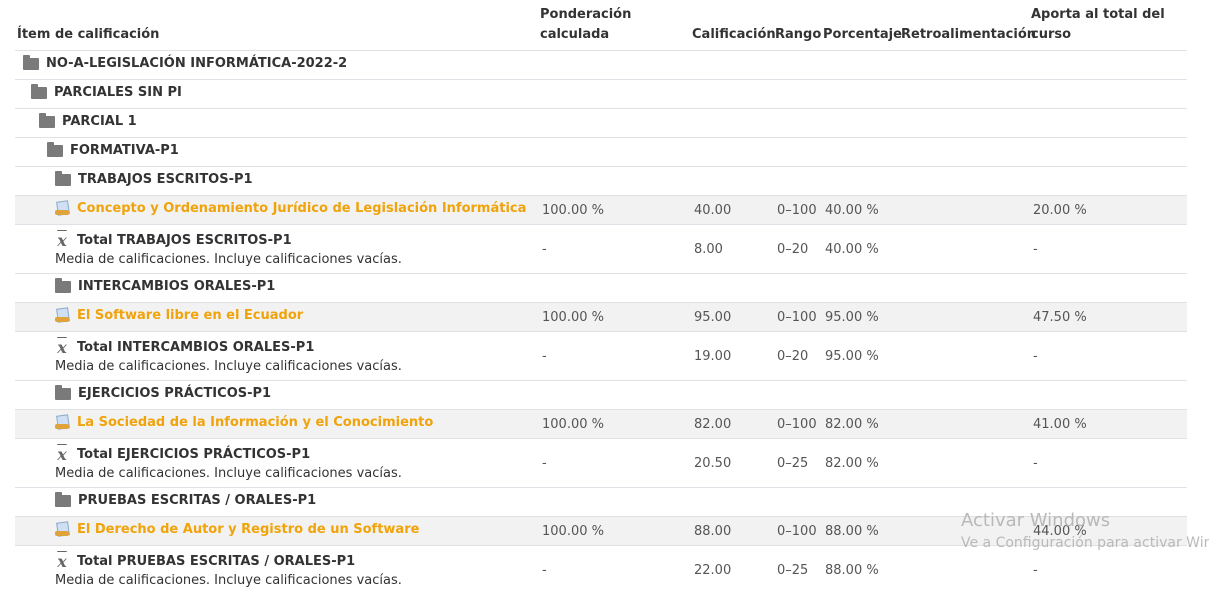  What do you see at coordinates (731, 424) in the screenshot?
I see `grade-cell: 82.00` at bounding box center [731, 424].